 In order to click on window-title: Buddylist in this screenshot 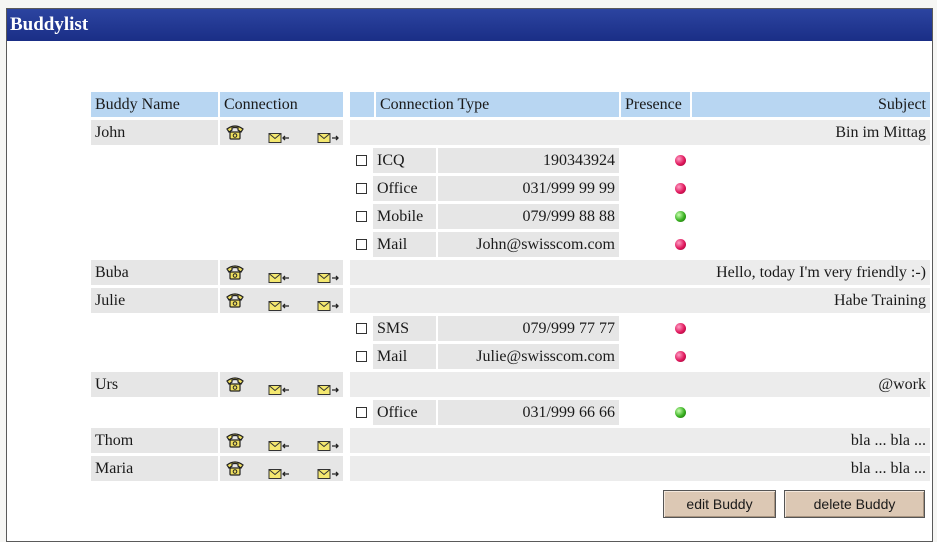, I will do `click(469, 25)`.